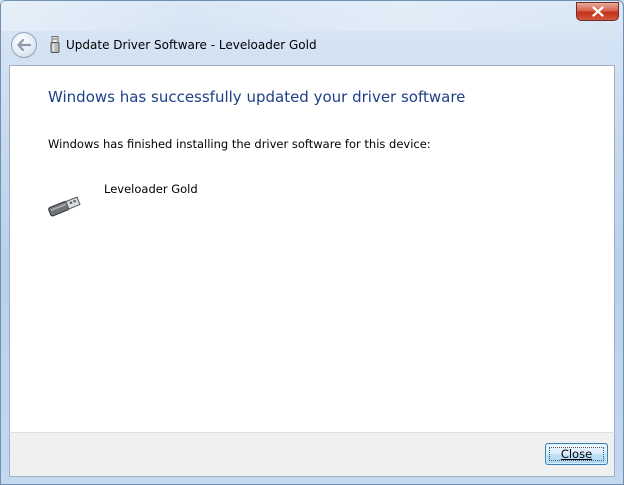 This screenshot has width=624, height=485. What do you see at coordinates (312, 16) in the screenshot?
I see `title-bar` at bounding box center [312, 16].